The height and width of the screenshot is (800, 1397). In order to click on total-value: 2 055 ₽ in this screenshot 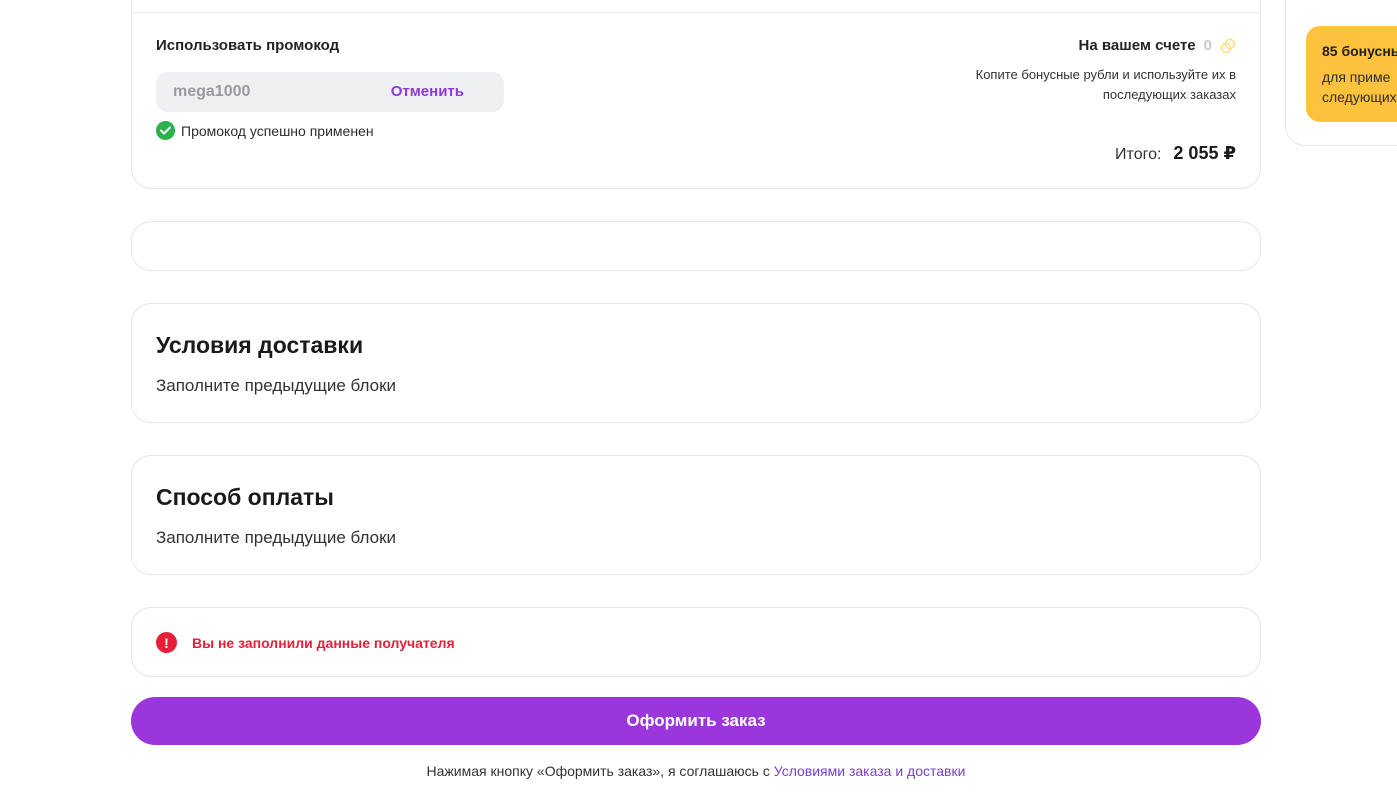, I will do `click(1204, 153)`.